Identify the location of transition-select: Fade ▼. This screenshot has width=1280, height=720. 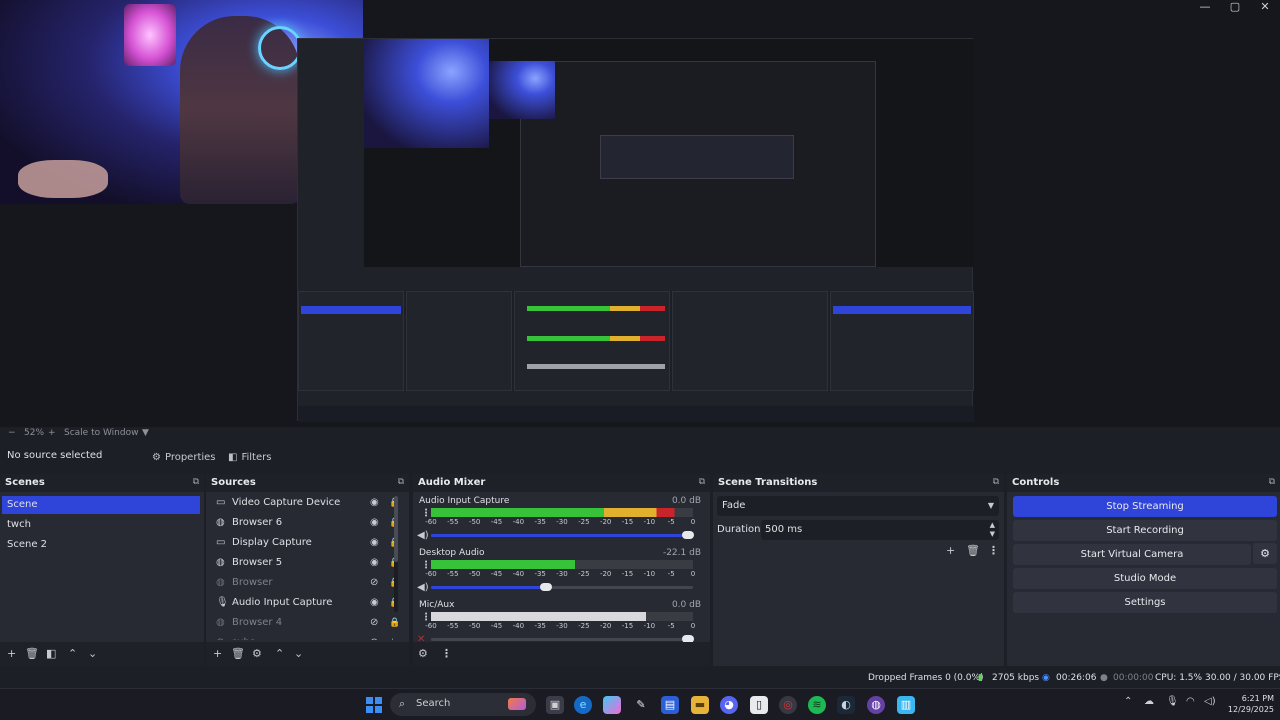
(858, 506).